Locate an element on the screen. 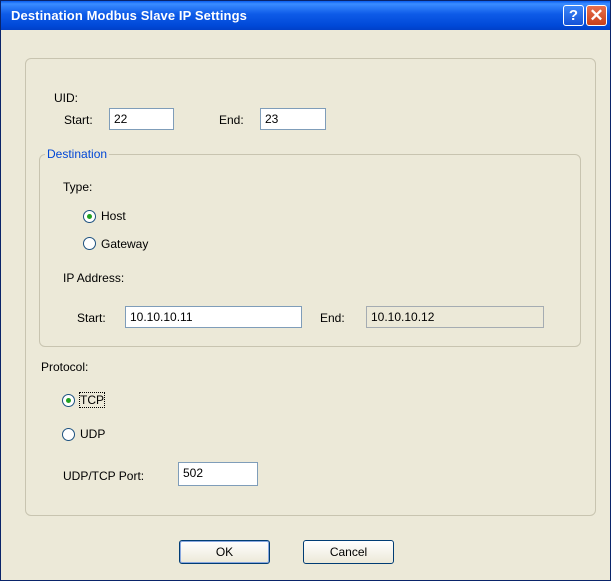 This screenshot has width=611, height=581. close-icon: ✕ is located at coordinates (596, 15).